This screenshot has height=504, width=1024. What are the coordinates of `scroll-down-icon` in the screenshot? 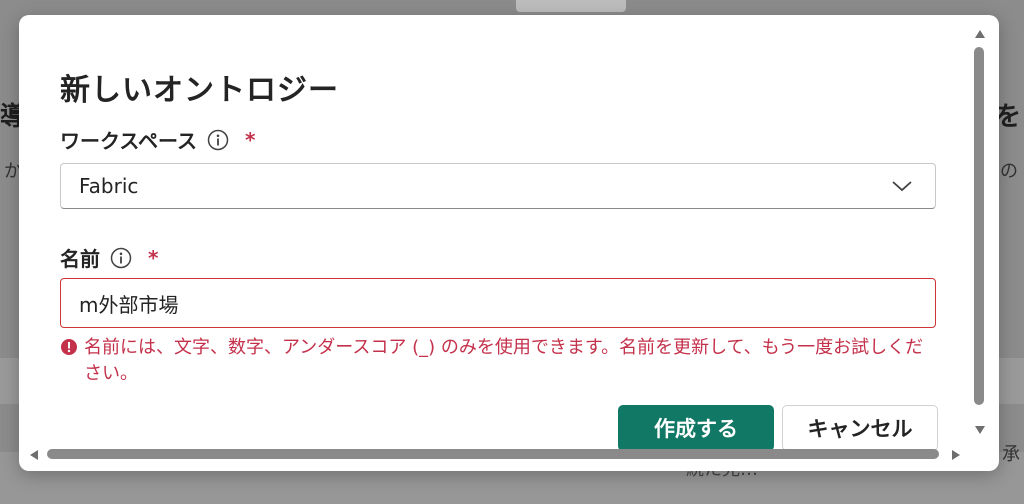 It's located at (980, 430).